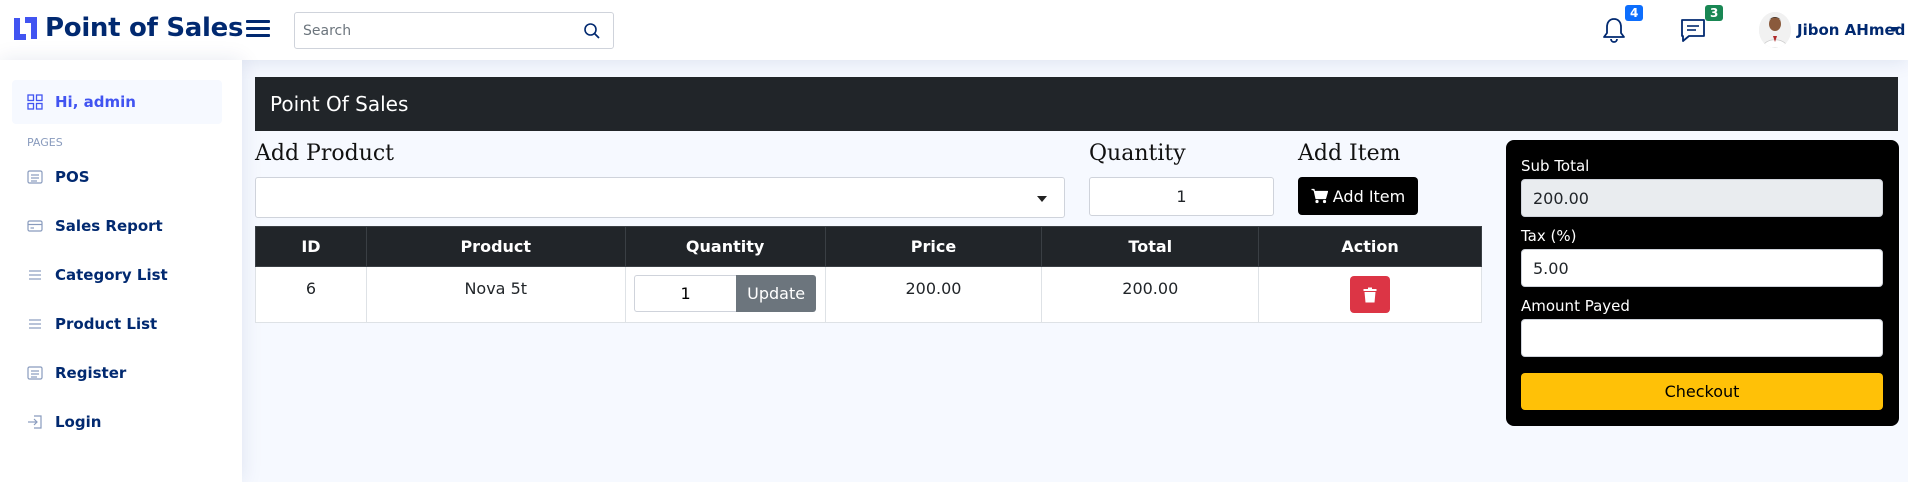 The height and width of the screenshot is (482, 1908). I want to click on search-input, so click(435, 30).